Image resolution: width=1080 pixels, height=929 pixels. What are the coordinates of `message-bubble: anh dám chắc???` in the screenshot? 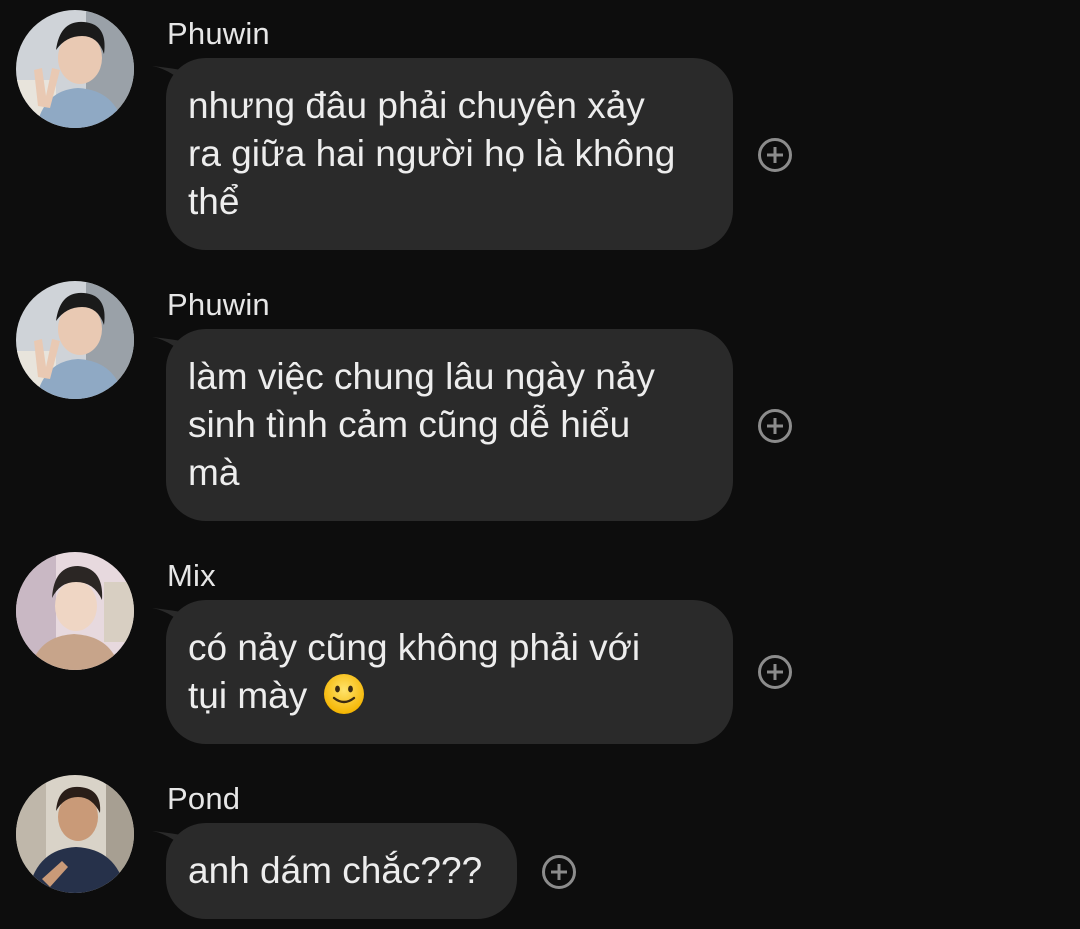 It's located at (341, 871).